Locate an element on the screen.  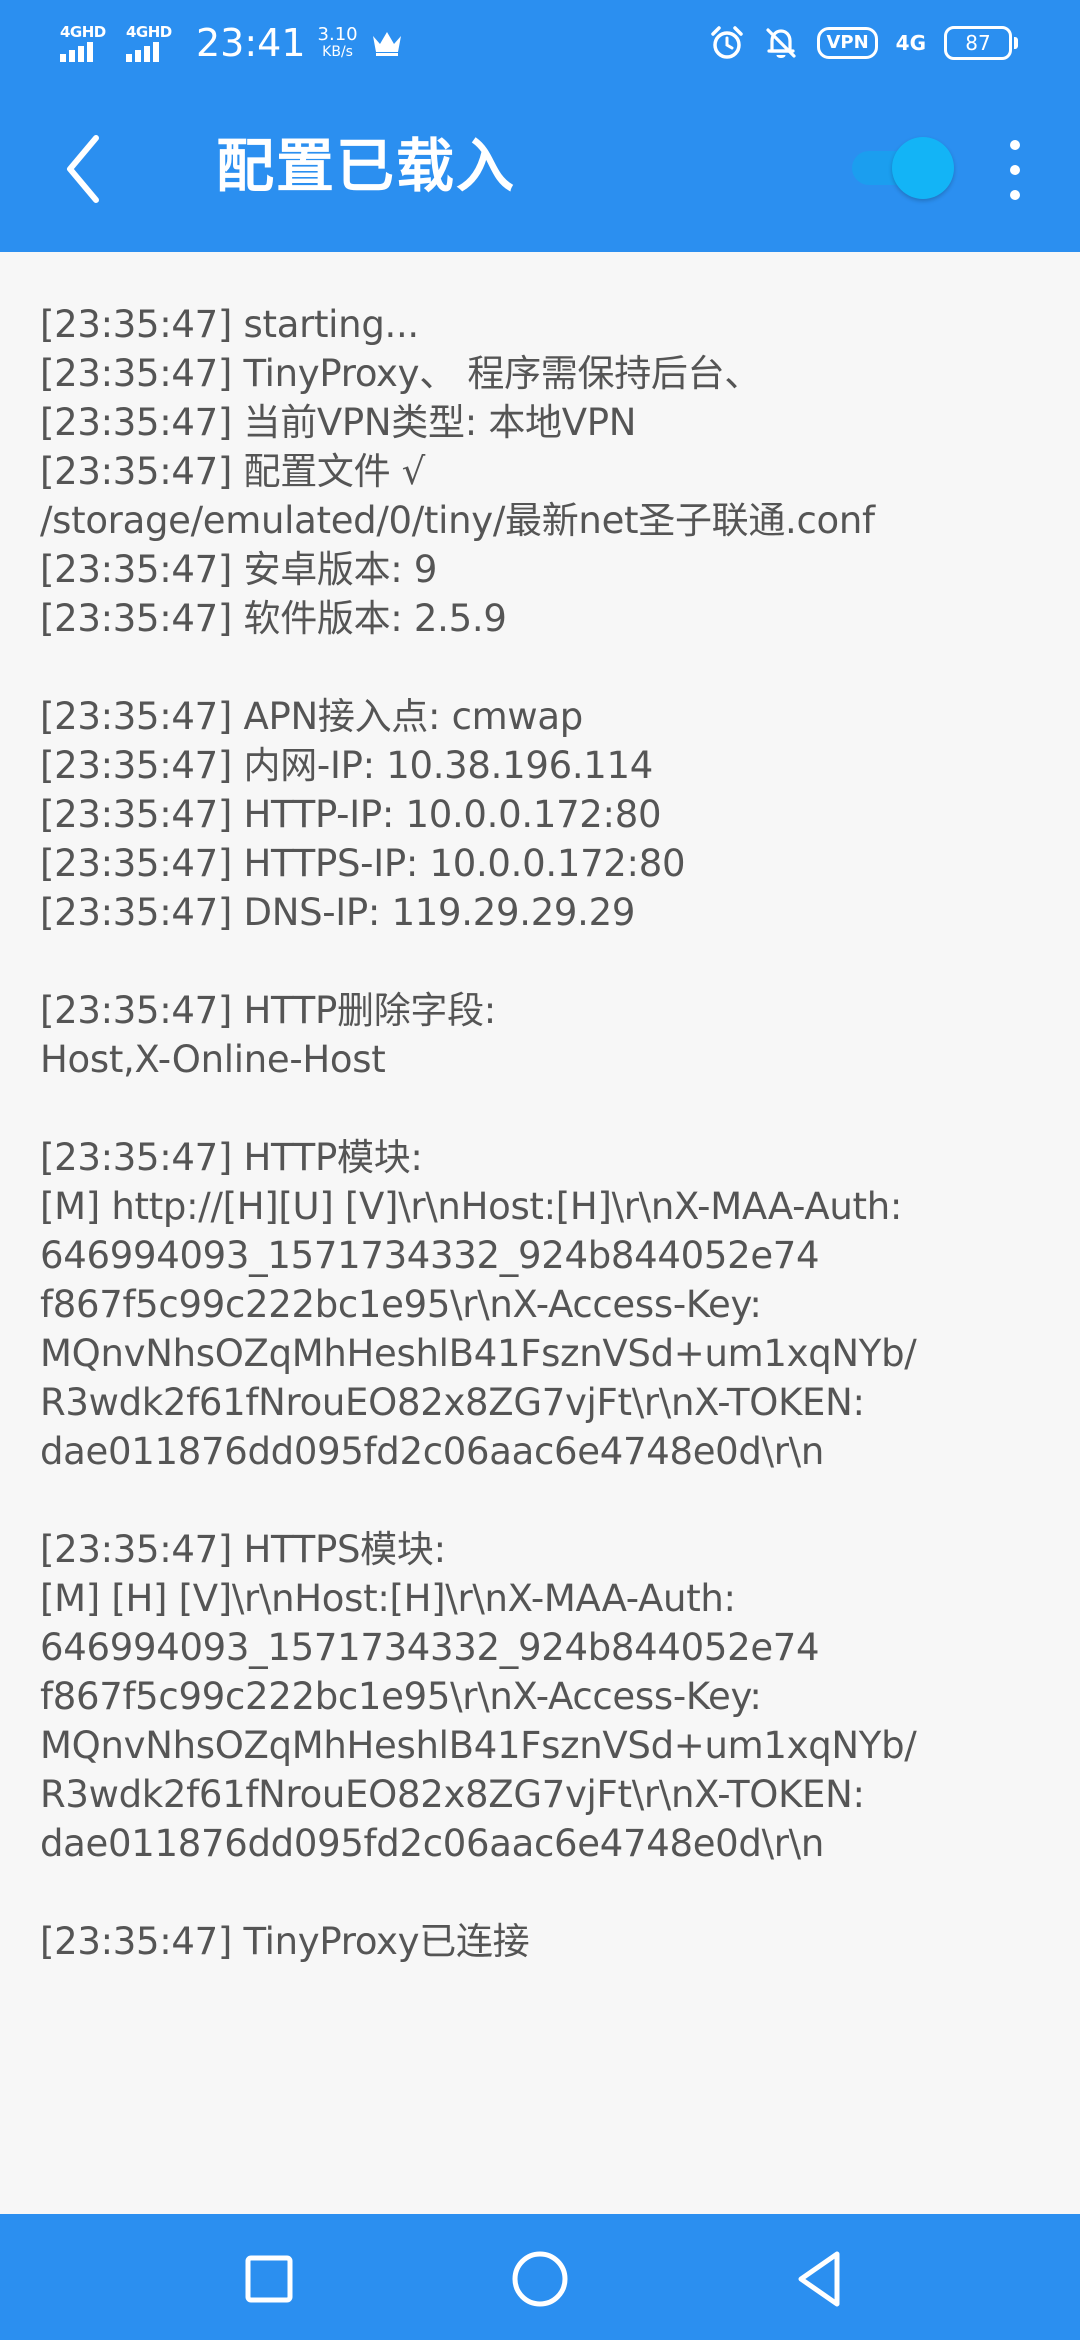
nav-back-button is located at coordinates (820, 2279).